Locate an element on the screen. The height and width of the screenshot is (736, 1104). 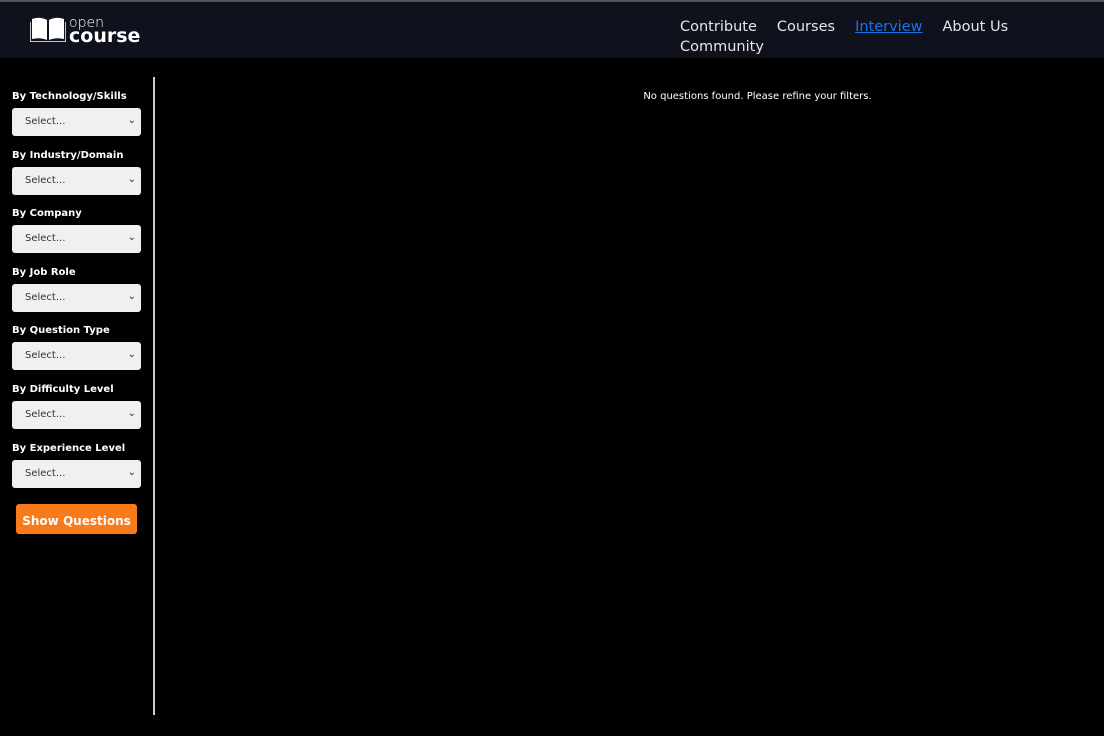
filter-label: By Company is located at coordinates (47, 214).